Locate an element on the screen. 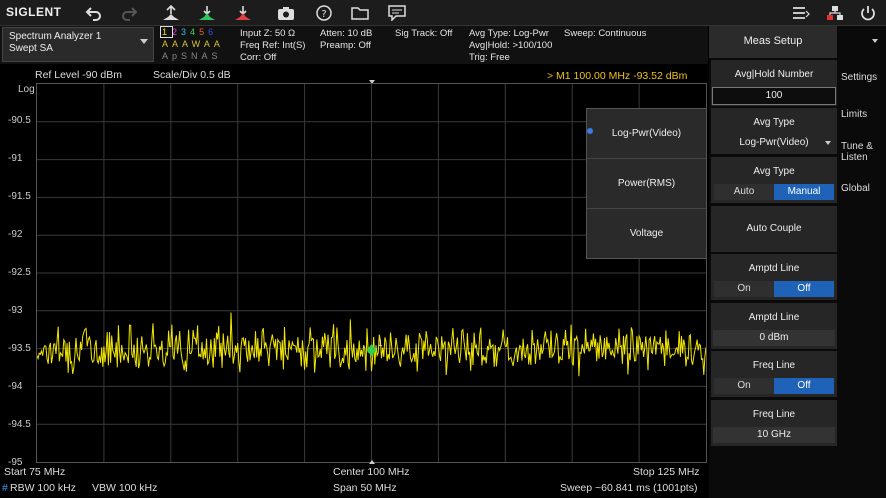 The height and width of the screenshot is (498, 886). y-tick-label: -90.5 is located at coordinates (19, 120).